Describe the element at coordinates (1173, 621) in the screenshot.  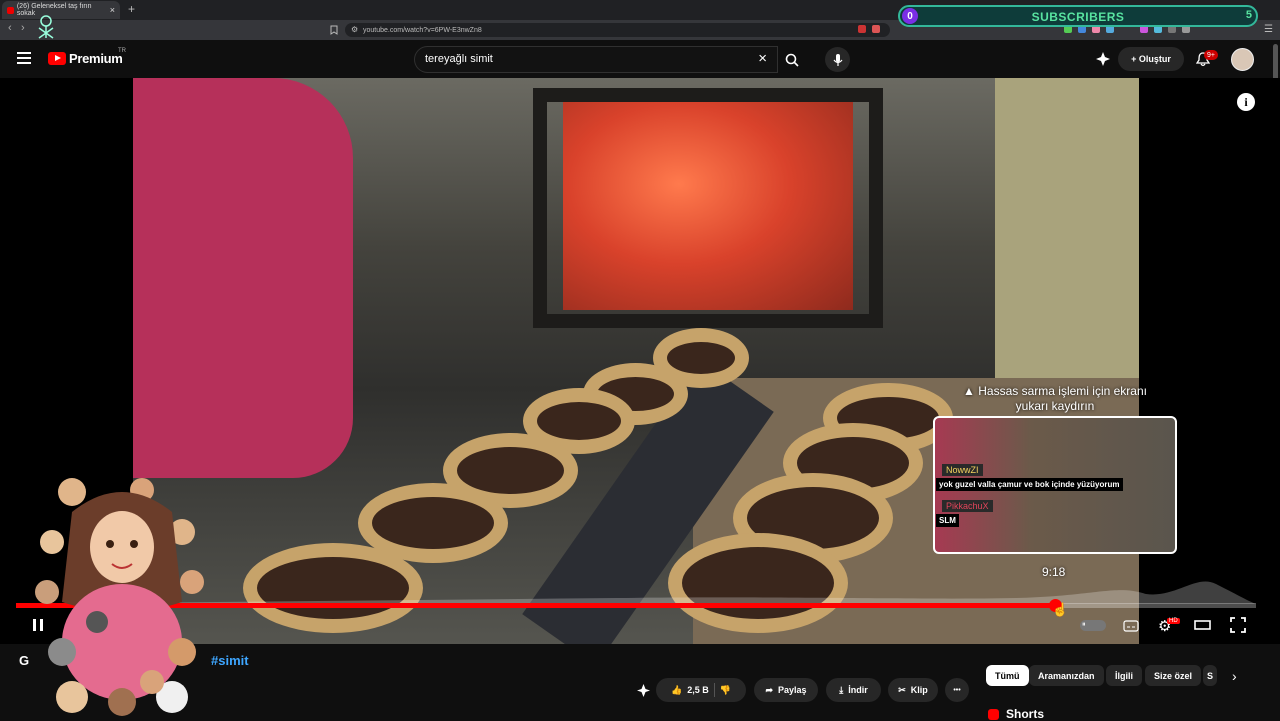
I see `hd-badge: HD` at that location.